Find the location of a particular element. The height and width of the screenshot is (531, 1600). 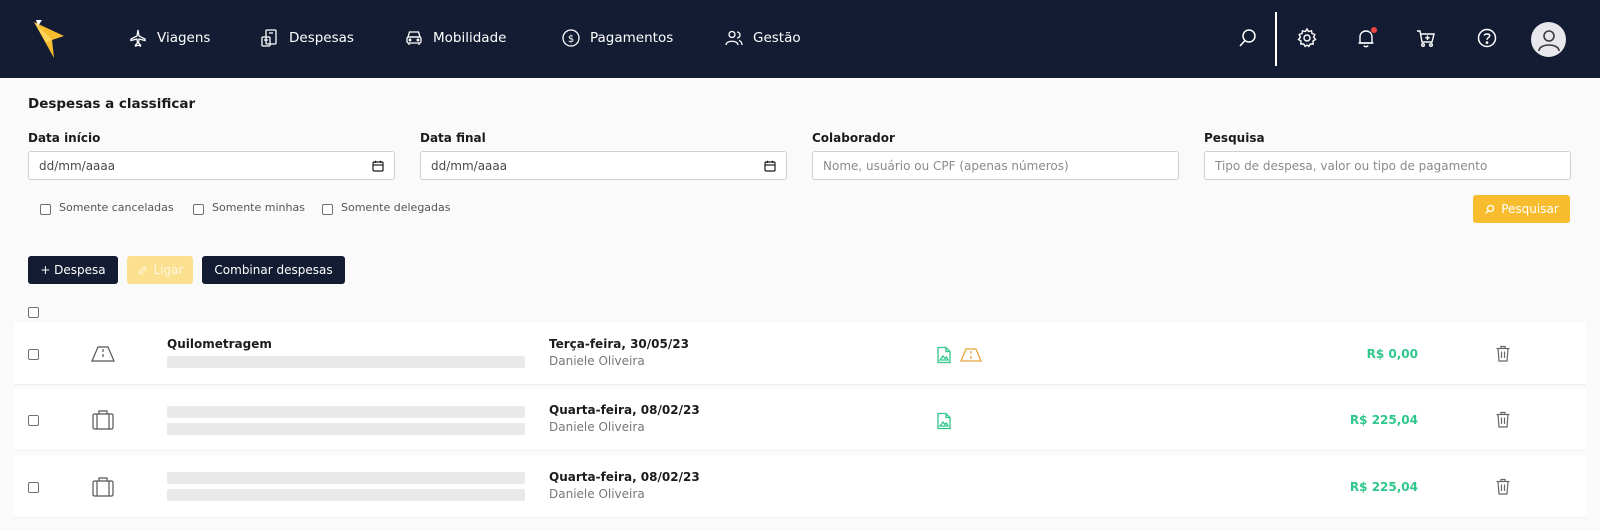

map-icon is located at coordinates (971, 355).